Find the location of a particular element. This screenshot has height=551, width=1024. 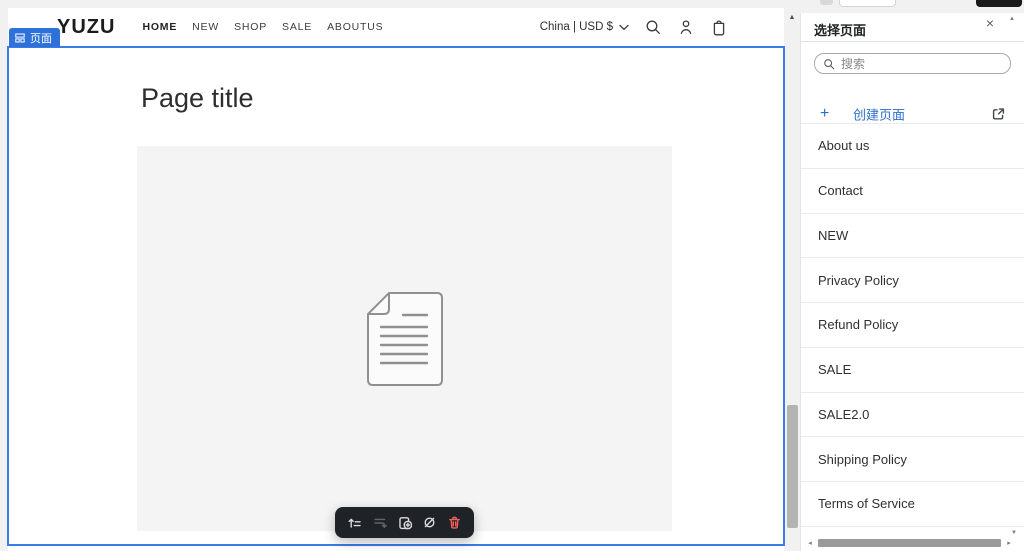

page-list-item: NEW is located at coordinates (912, 236).